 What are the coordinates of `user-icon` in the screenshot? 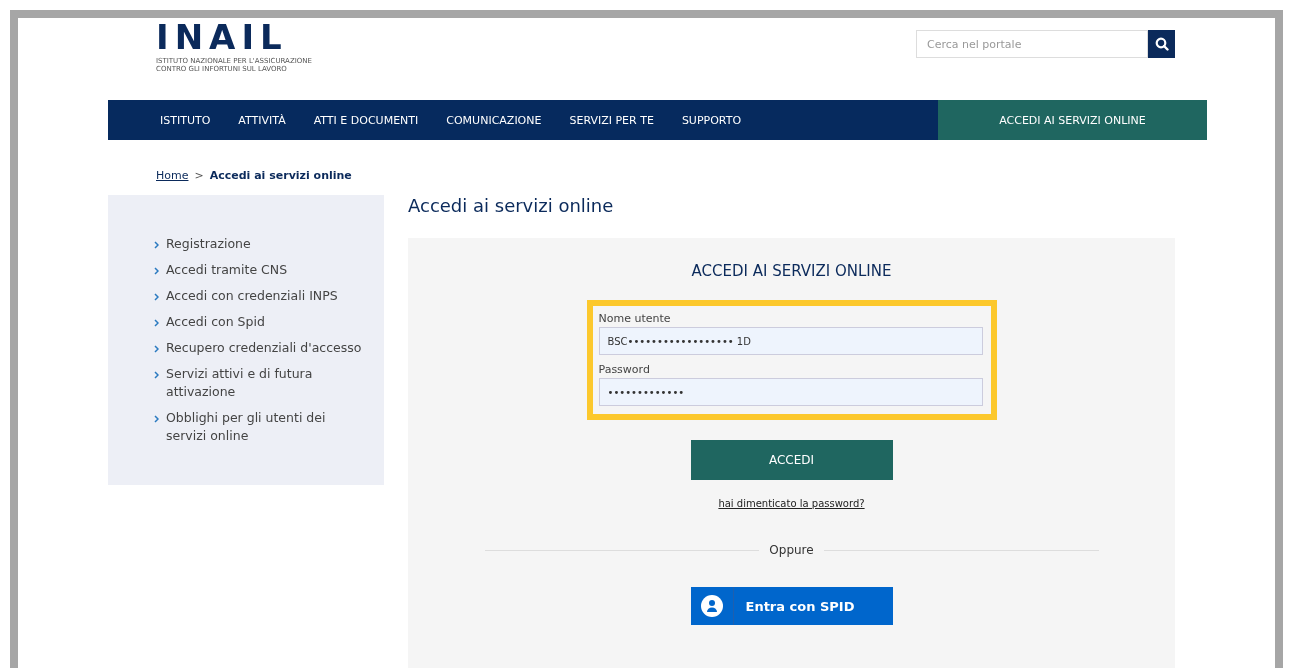 It's located at (711, 606).